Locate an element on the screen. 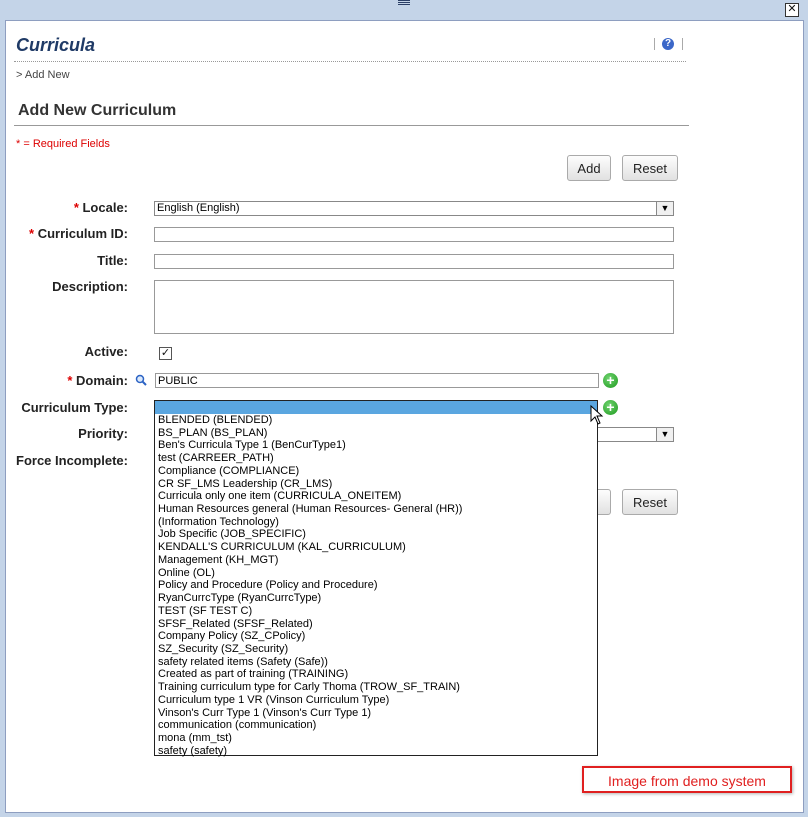 This screenshot has height=817, width=808. title-input is located at coordinates (414, 261).